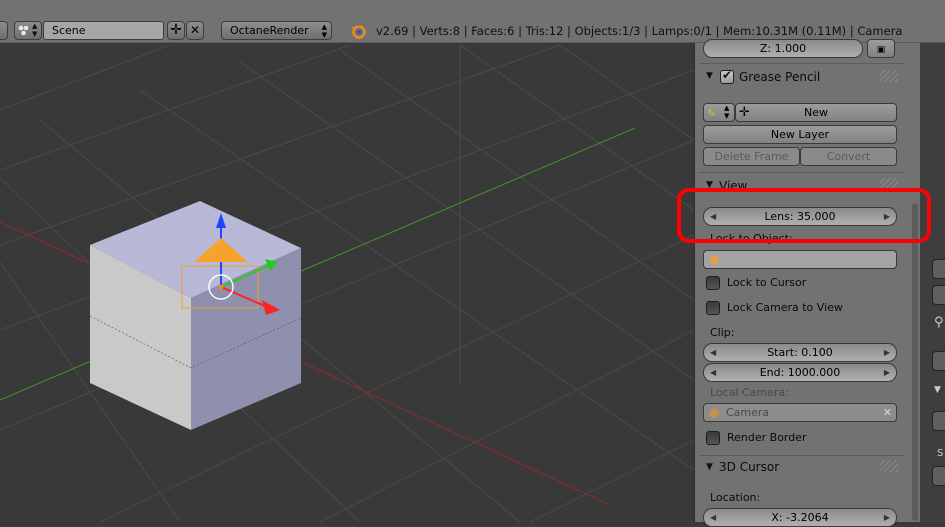  I want to click on lock-icon: ▣, so click(881, 50).